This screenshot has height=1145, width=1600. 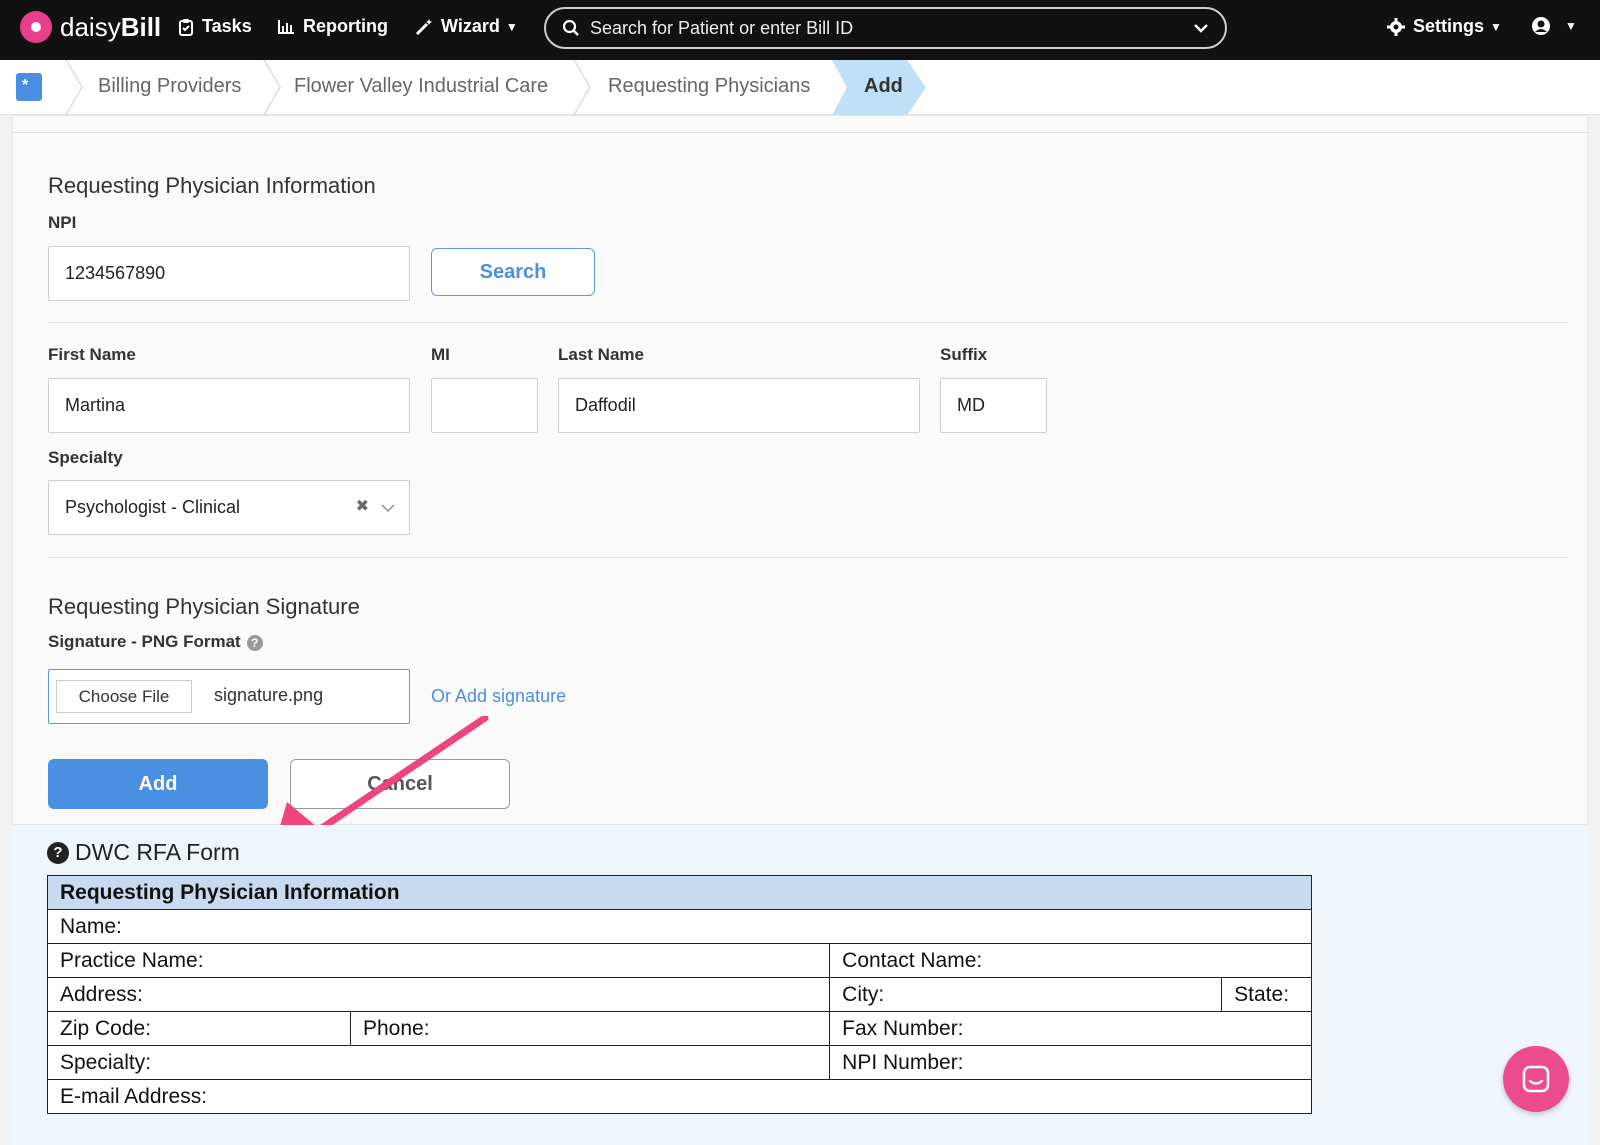 What do you see at coordinates (605, 405) in the screenshot?
I see `last-name-value: Daffodil` at bounding box center [605, 405].